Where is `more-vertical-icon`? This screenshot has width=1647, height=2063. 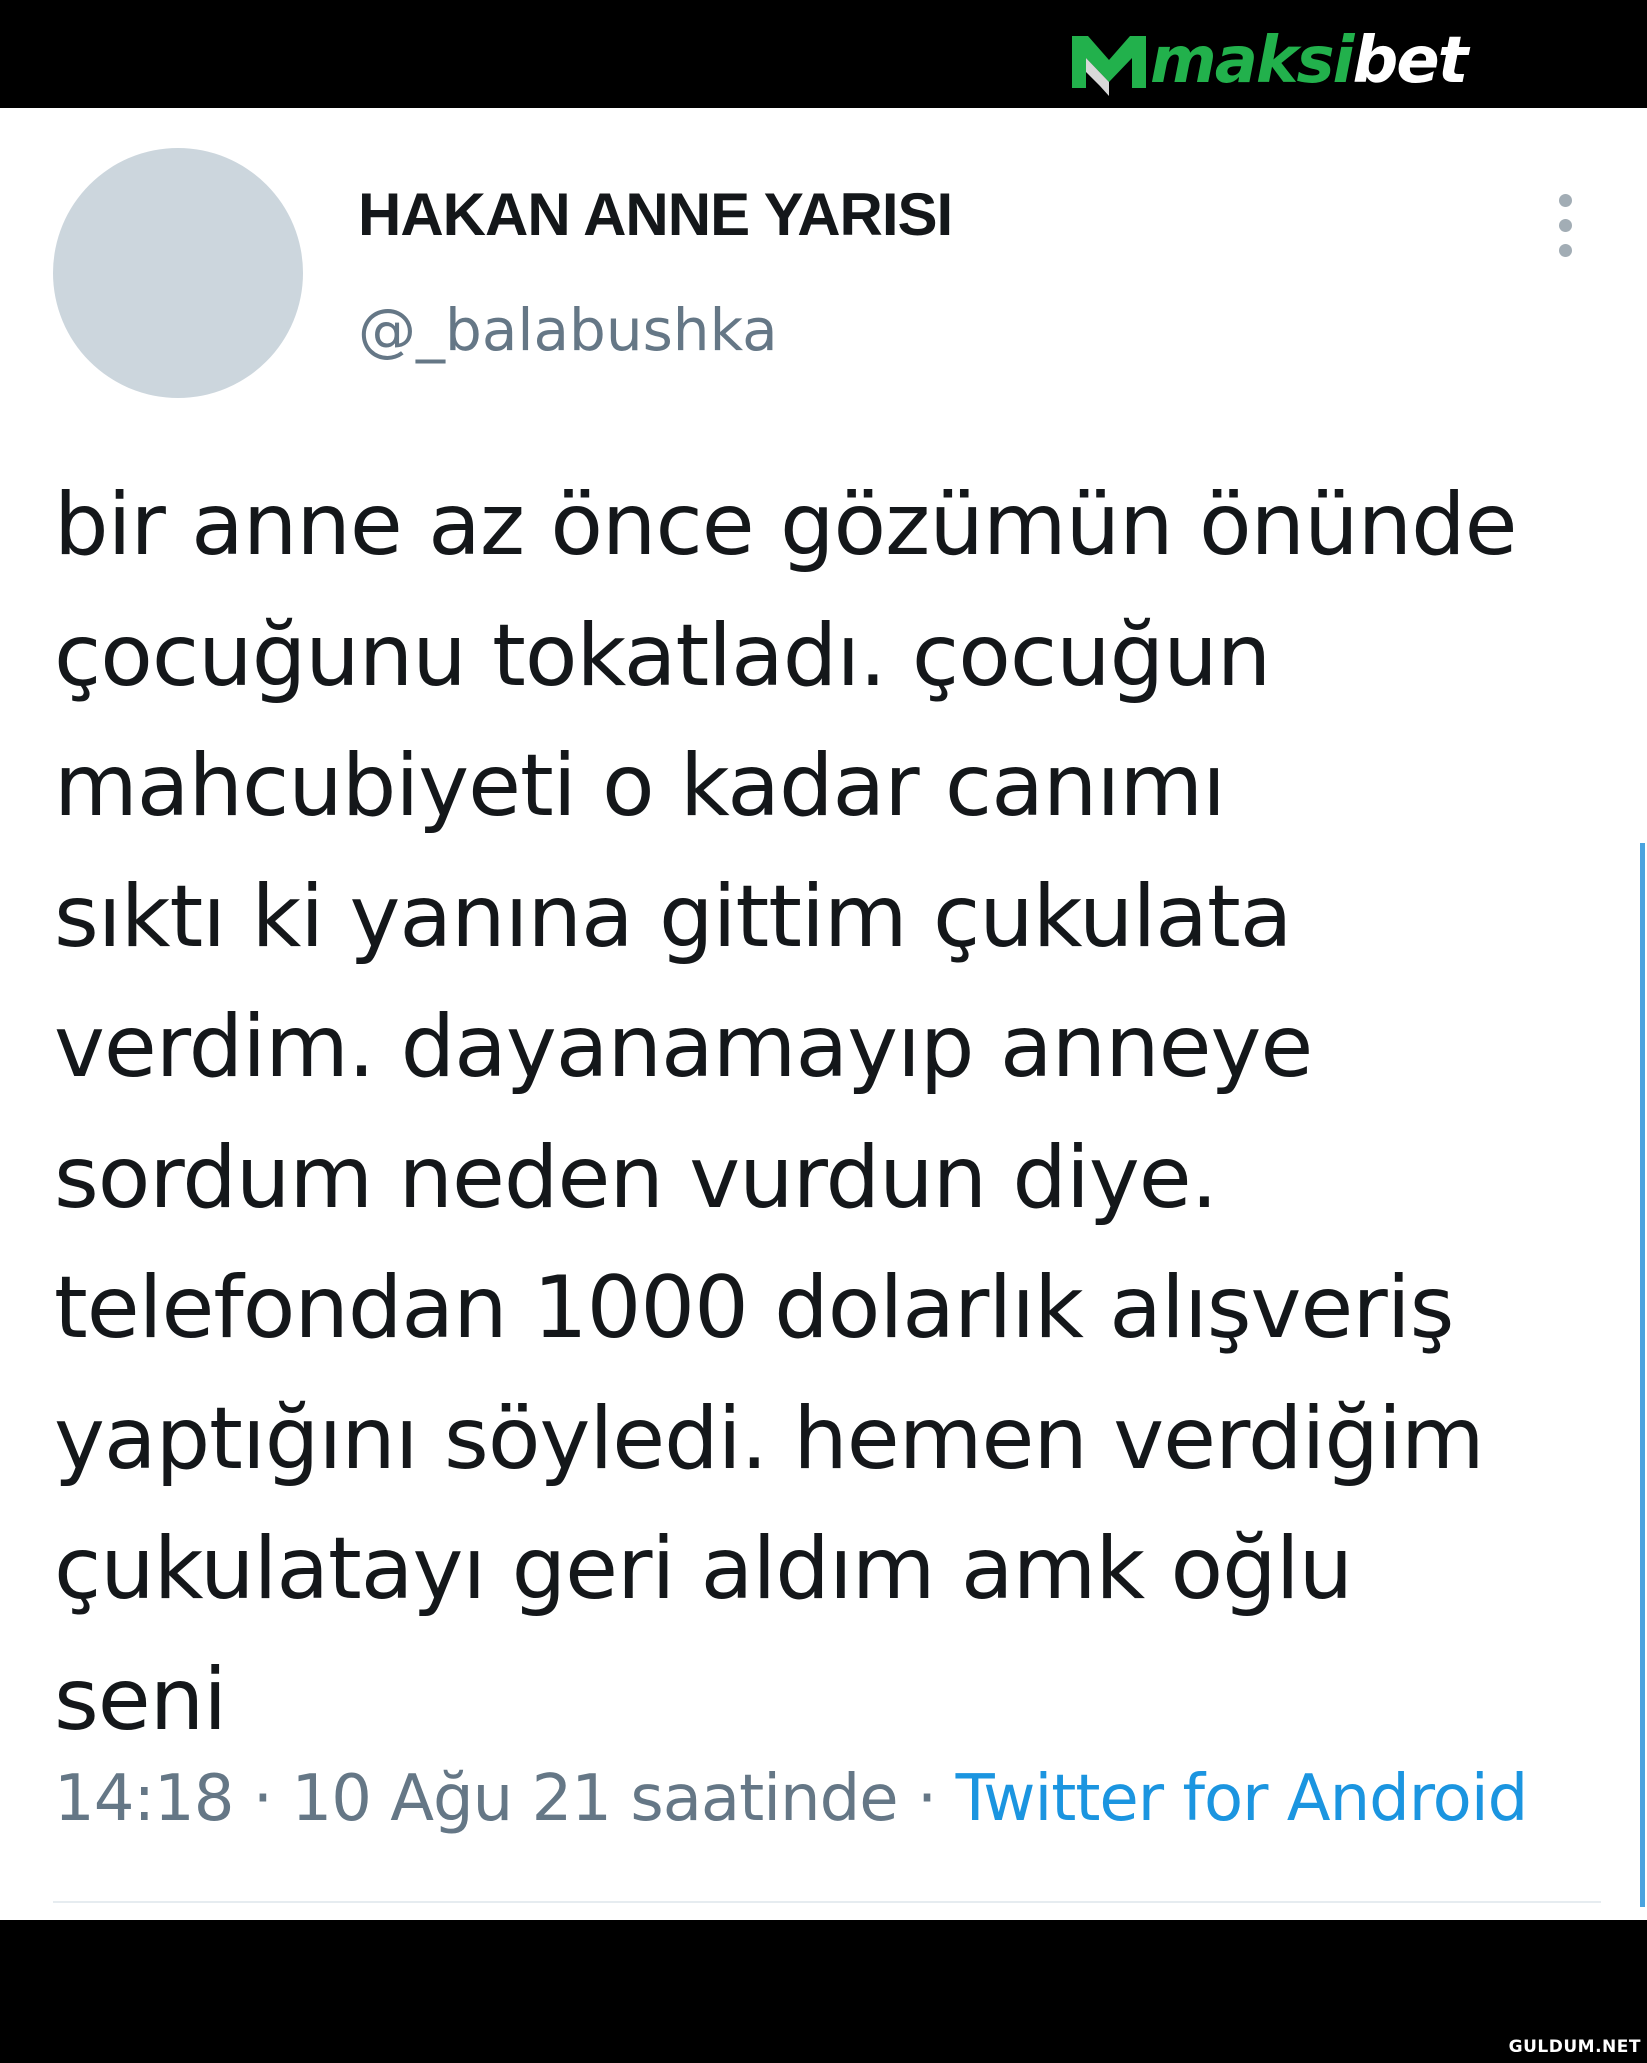
more-vertical-icon is located at coordinates (1565, 225).